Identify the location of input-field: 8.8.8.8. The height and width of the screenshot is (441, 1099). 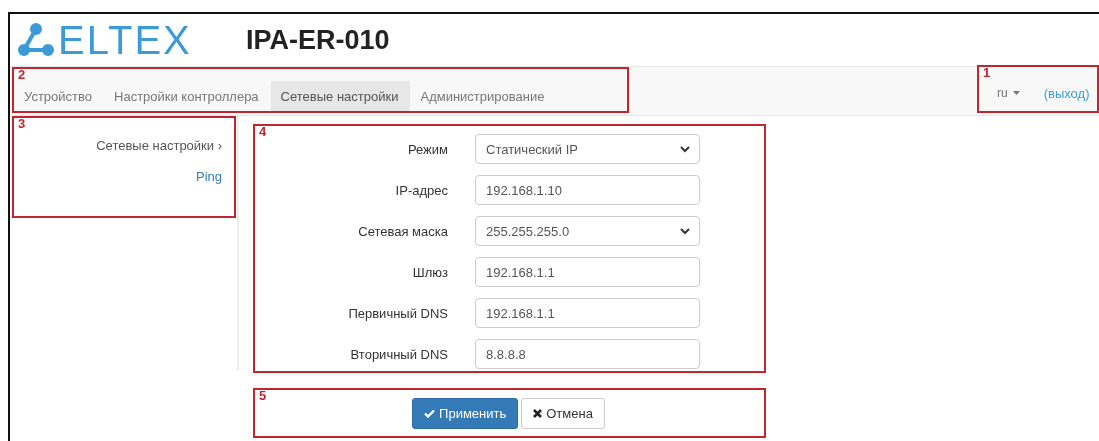
(587, 354).